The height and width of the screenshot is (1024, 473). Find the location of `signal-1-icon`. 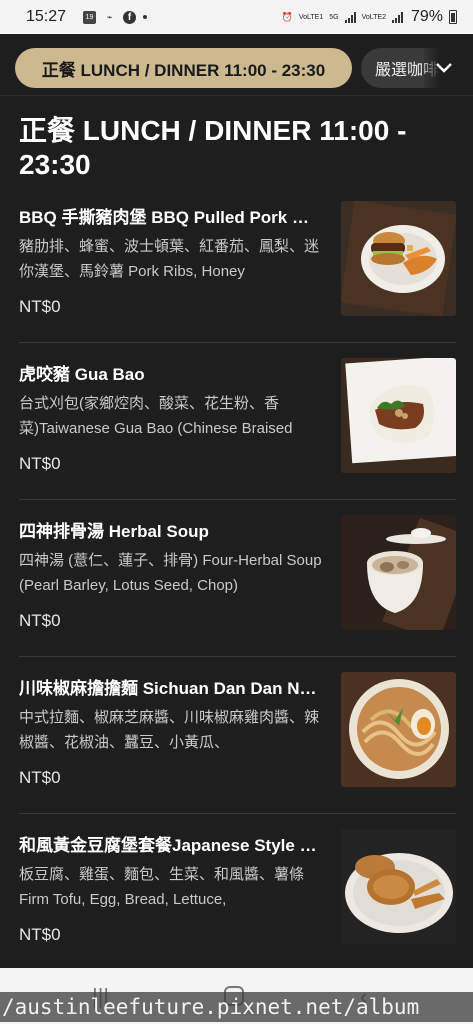

signal-1-icon is located at coordinates (350, 17).